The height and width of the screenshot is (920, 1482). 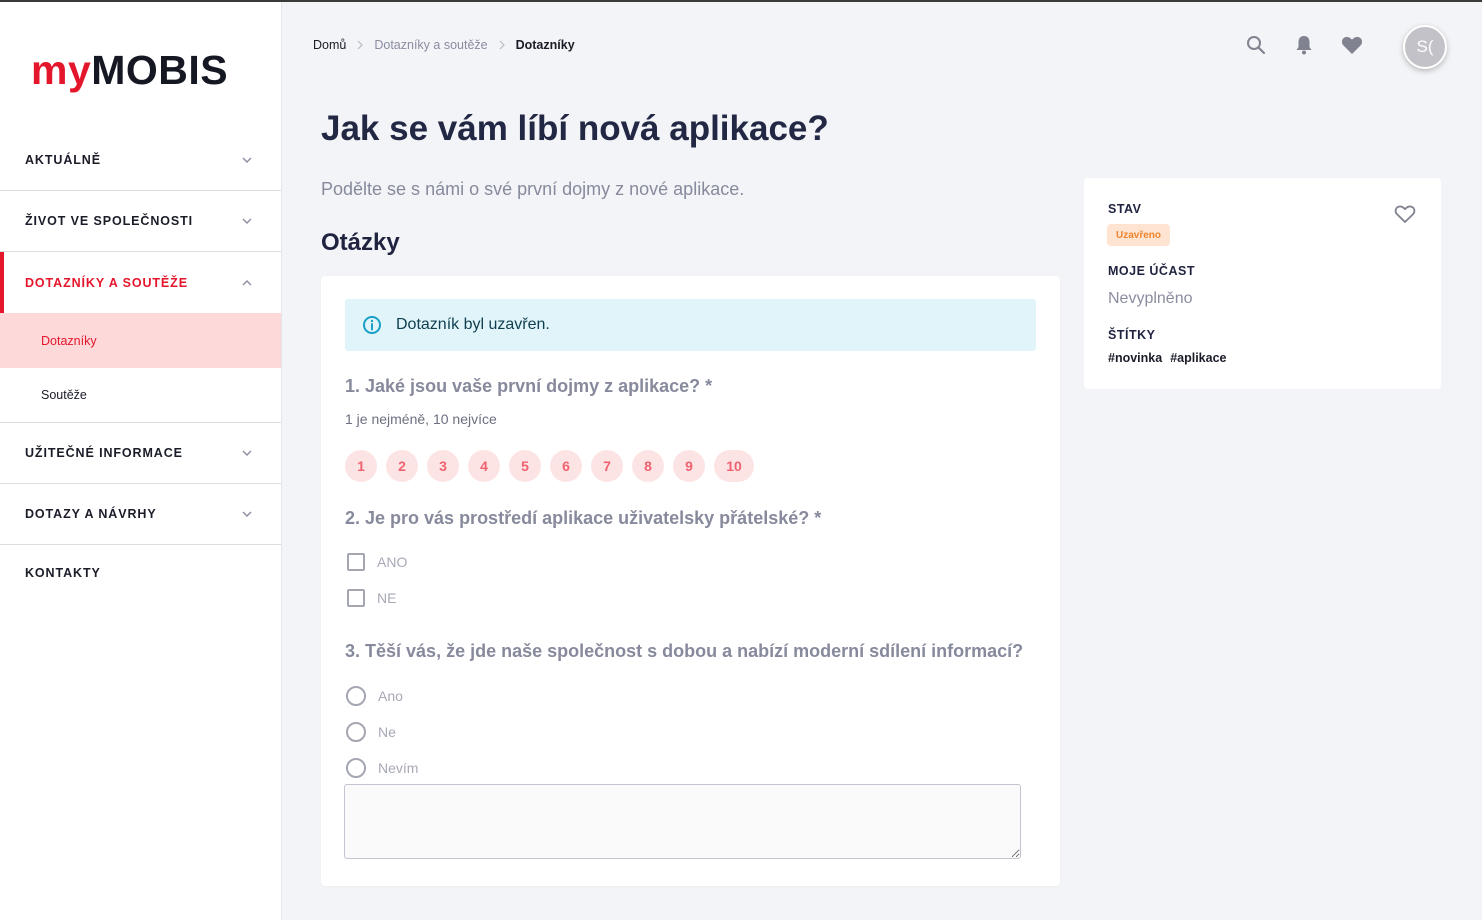 I want to click on heart-icon, so click(x=1352, y=45).